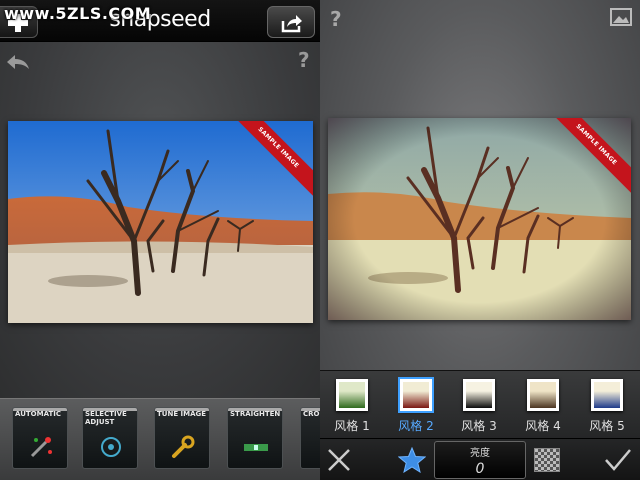 The height and width of the screenshot is (480, 640). I want to click on star-icon, so click(412, 460).